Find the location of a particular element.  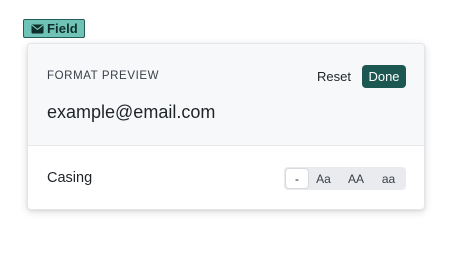

field-chip-label: Field is located at coordinates (62, 28).